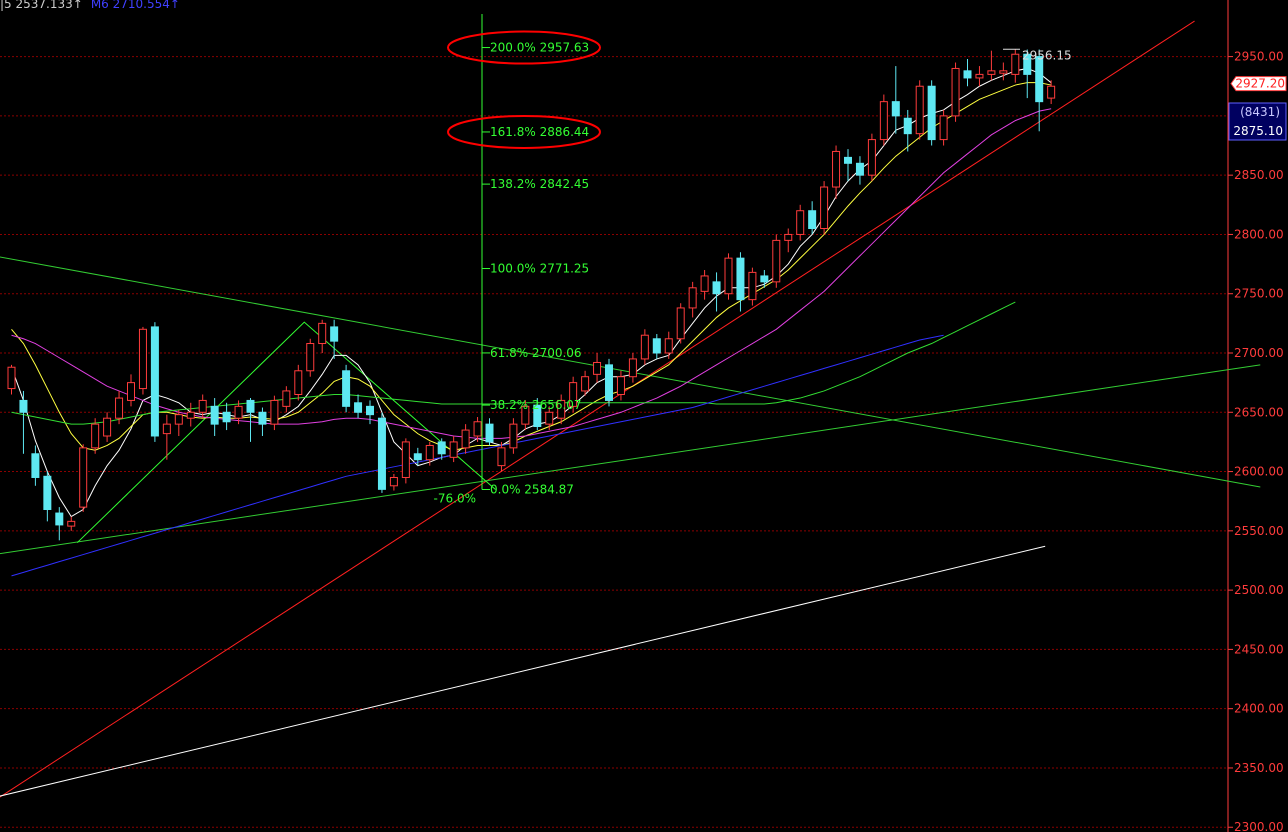 This screenshot has width=1288, height=832. Describe the element at coordinates (1259, 709) in the screenshot. I see `y-tick-label: 2400.00` at that location.